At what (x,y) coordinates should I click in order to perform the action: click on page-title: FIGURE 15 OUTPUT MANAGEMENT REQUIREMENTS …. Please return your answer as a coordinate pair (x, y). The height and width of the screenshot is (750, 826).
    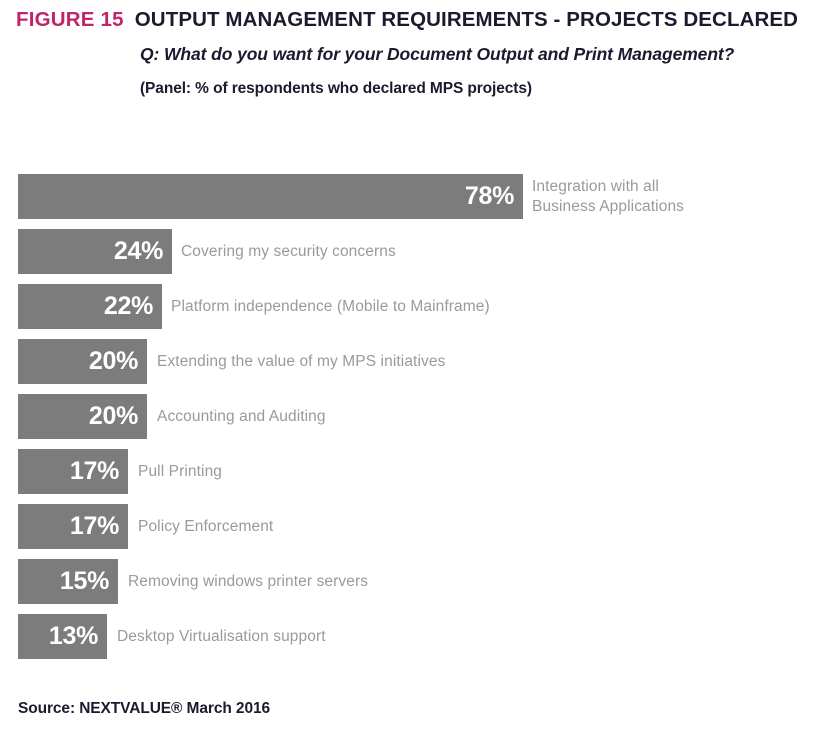
    Looking at the image, I should click on (407, 20).